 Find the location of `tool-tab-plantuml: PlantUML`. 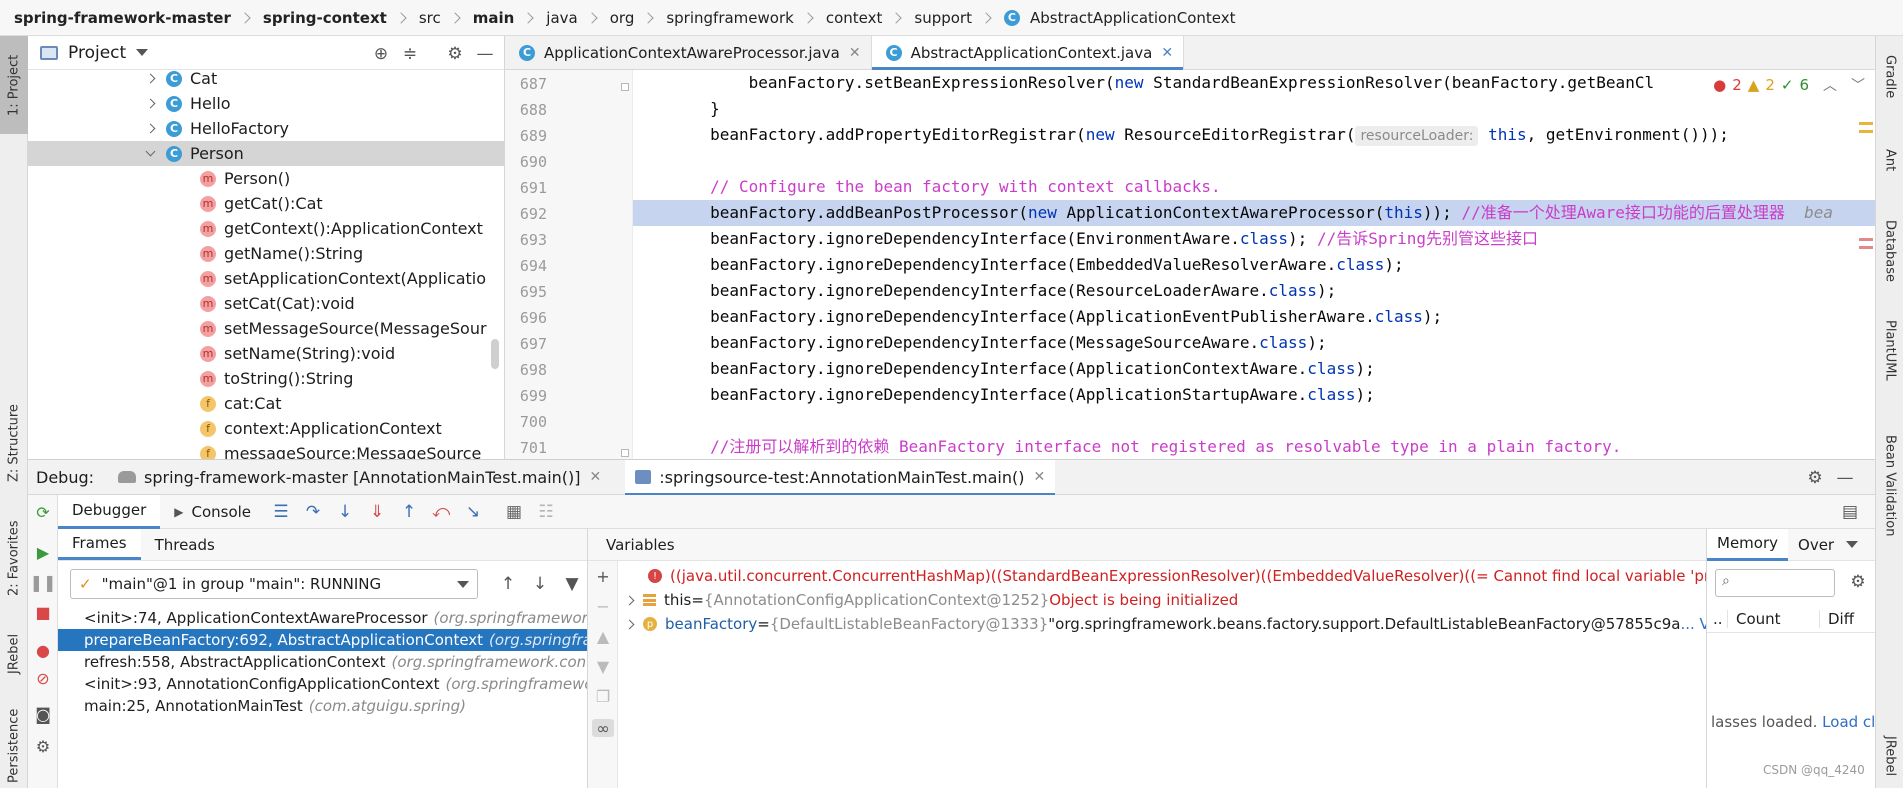

tool-tab-plantuml: PlantUML is located at coordinates (1889, 350).